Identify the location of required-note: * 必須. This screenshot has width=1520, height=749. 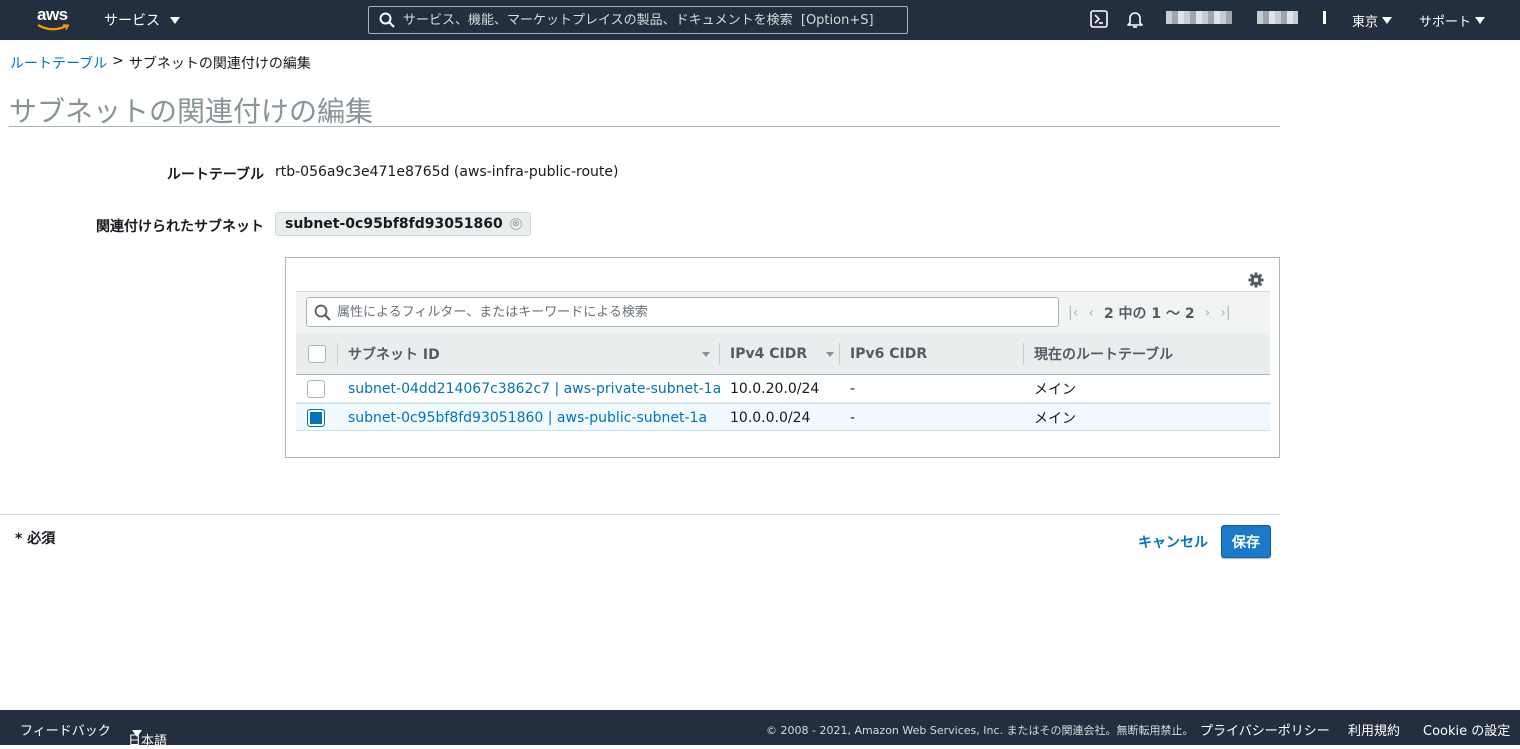
(35, 539).